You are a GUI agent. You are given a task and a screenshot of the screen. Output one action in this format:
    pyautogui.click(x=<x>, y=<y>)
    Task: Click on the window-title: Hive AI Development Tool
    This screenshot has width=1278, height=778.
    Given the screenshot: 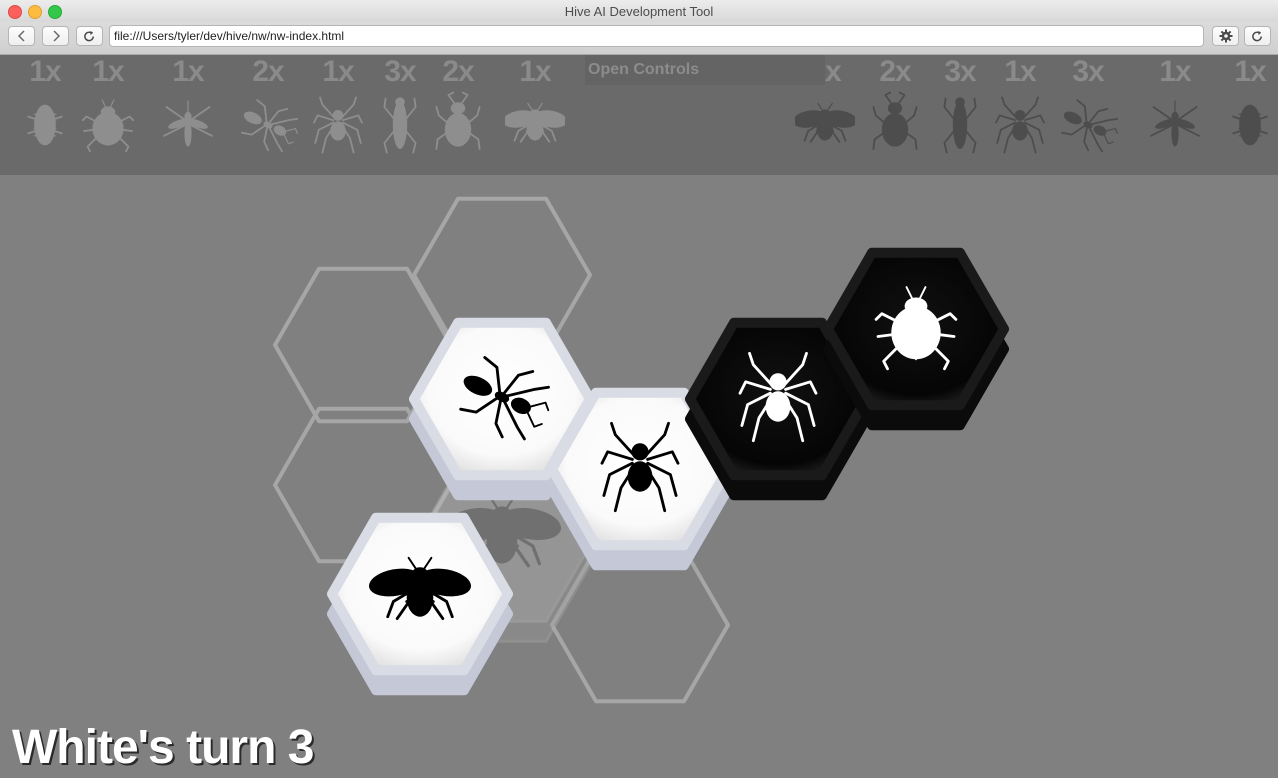 What is the action you would take?
    pyautogui.click(x=639, y=11)
    